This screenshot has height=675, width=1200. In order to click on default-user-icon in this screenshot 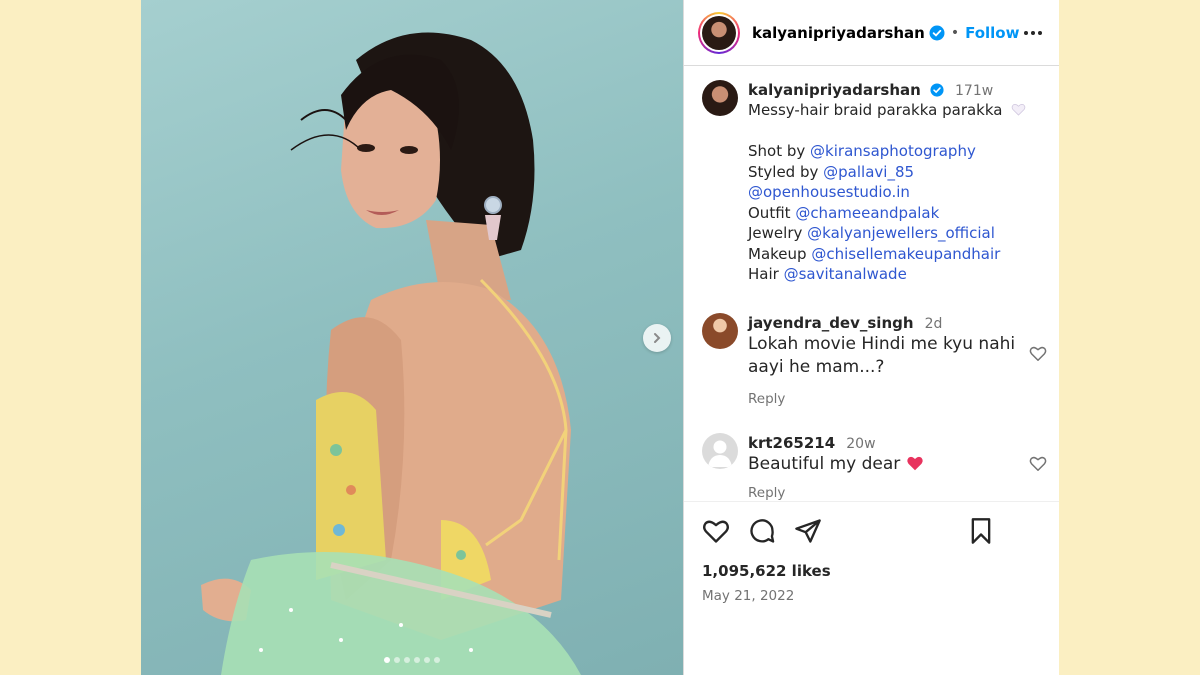, I will do `click(720, 453)`.